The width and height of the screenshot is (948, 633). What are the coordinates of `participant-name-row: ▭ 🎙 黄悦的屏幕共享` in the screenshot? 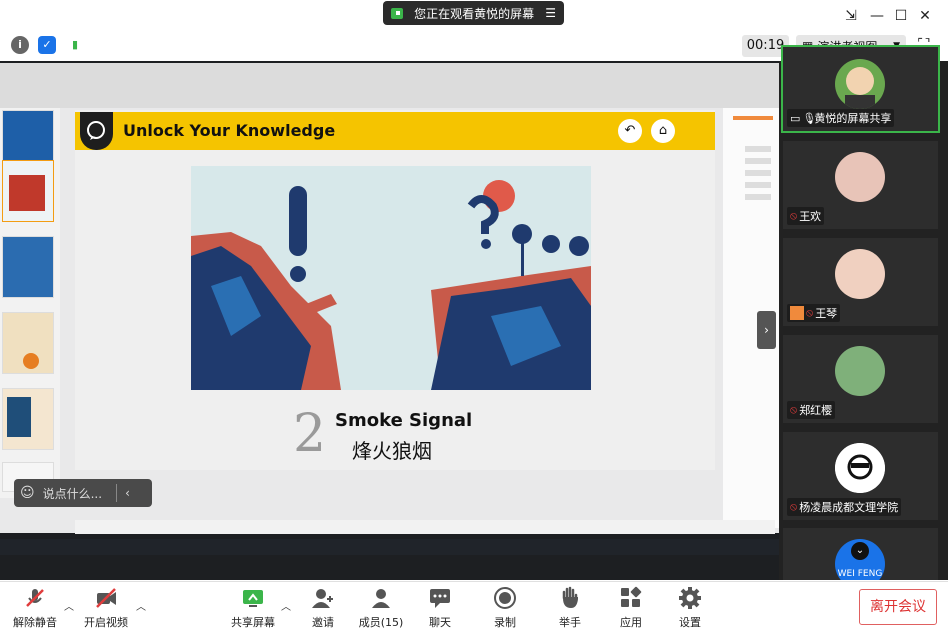 It's located at (841, 118).